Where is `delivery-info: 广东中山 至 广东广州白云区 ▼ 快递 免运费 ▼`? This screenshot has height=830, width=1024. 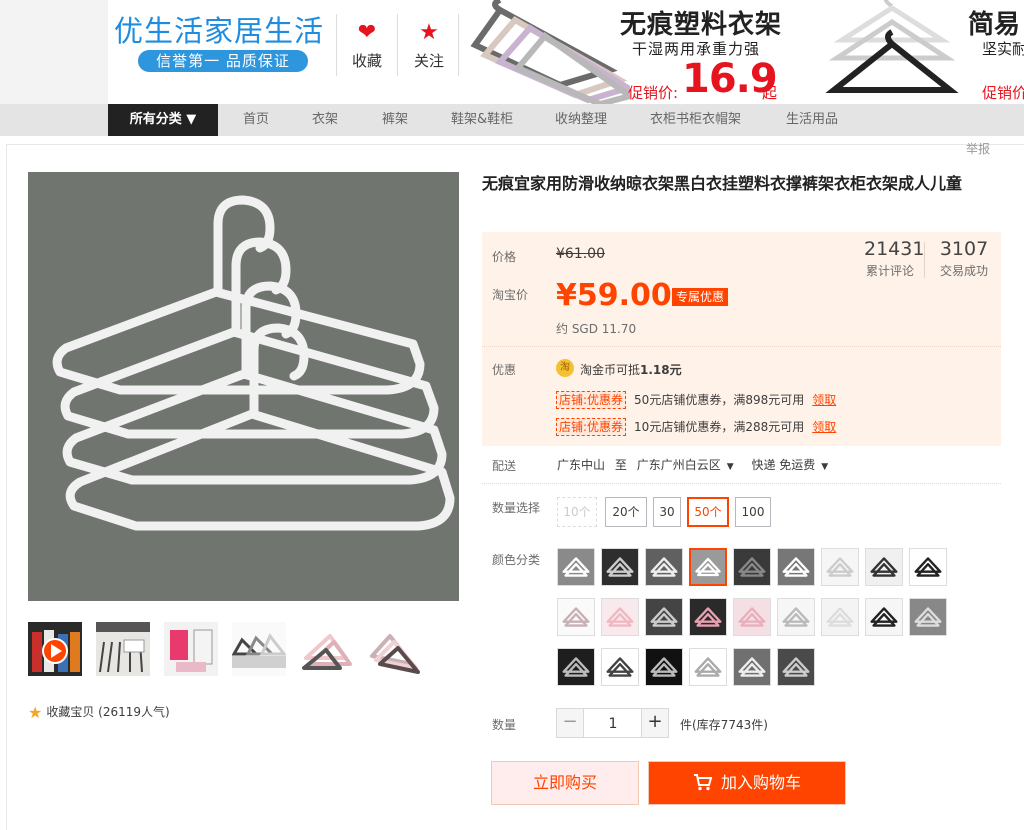
delivery-info: 广东中山 至 广东广州白云区 ▼ 快递 免运费 ▼ is located at coordinates (699, 464).